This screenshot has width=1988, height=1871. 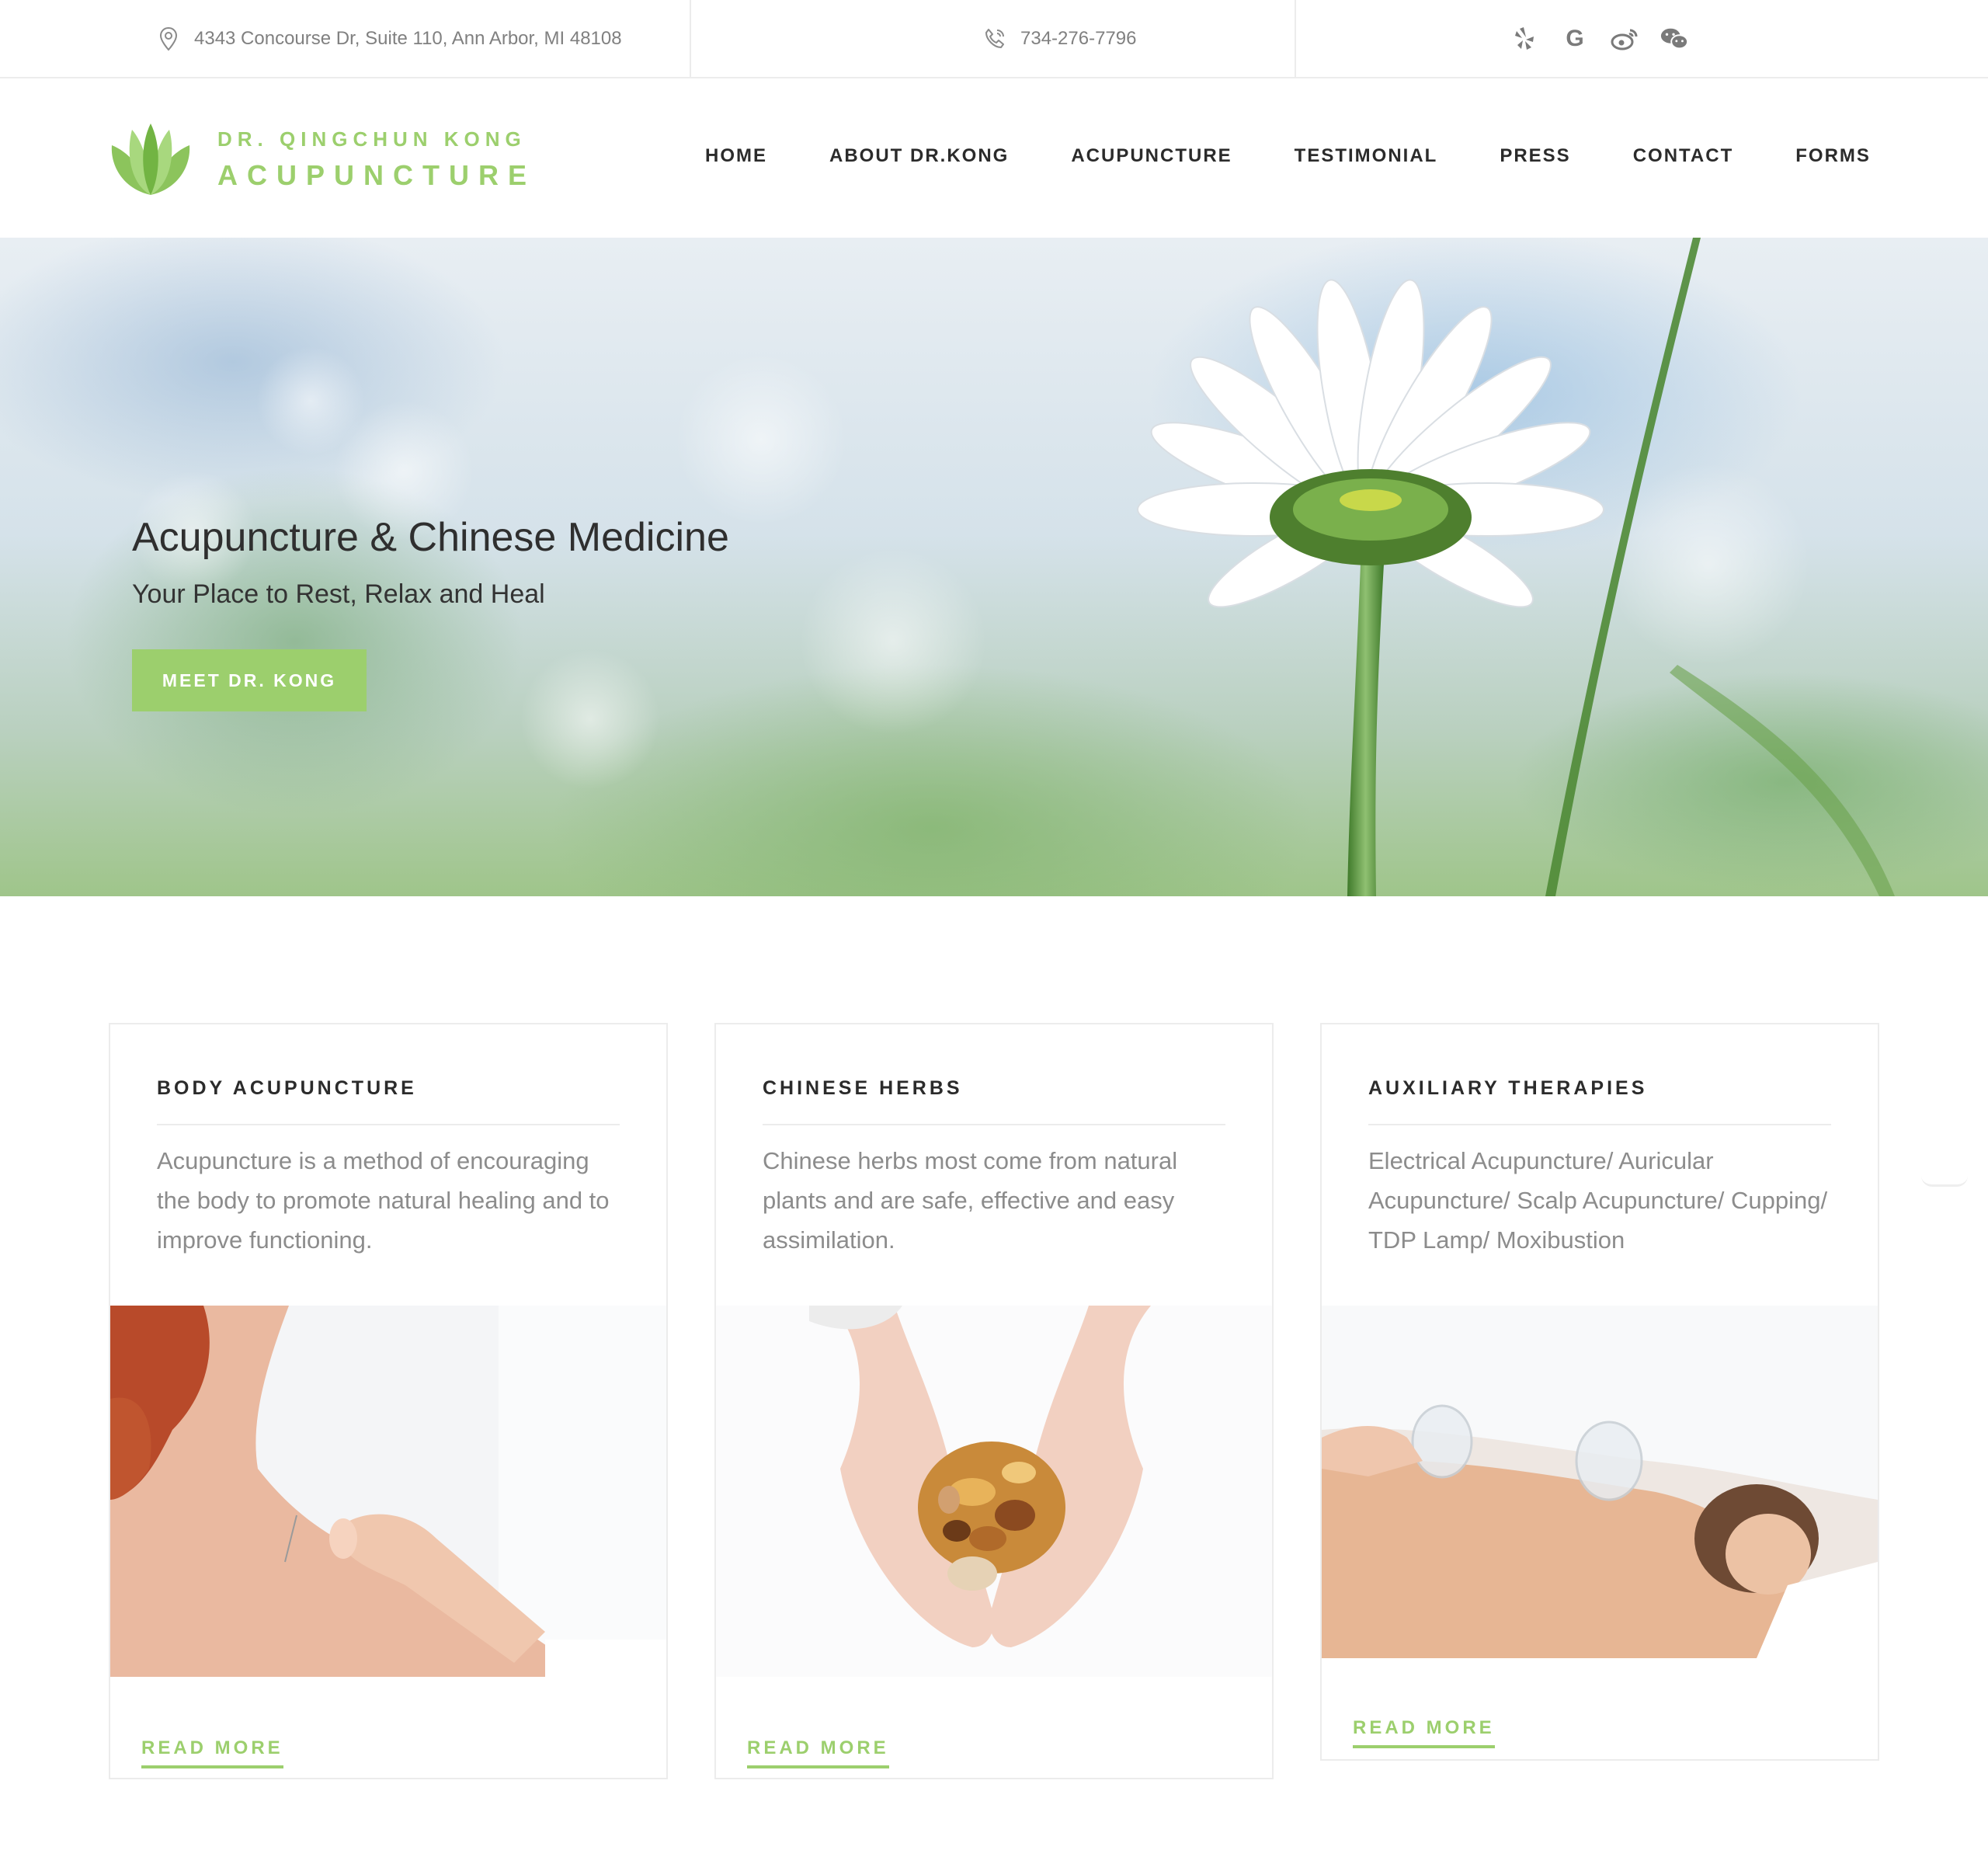 I want to click on nav-contact: CONTACT, so click(x=1684, y=156).